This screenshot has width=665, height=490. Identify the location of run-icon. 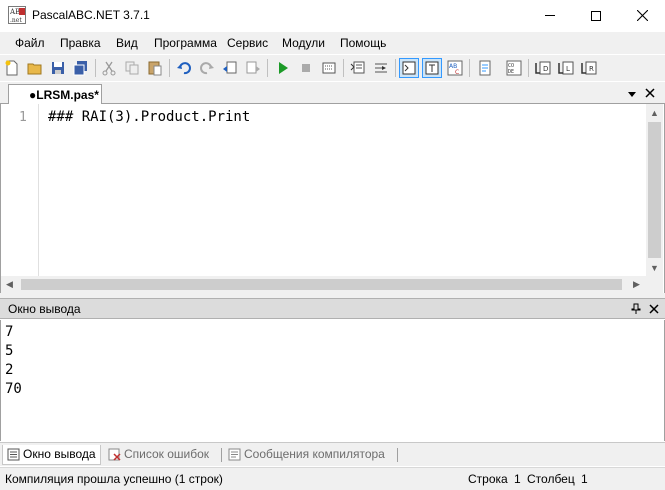
(283, 68).